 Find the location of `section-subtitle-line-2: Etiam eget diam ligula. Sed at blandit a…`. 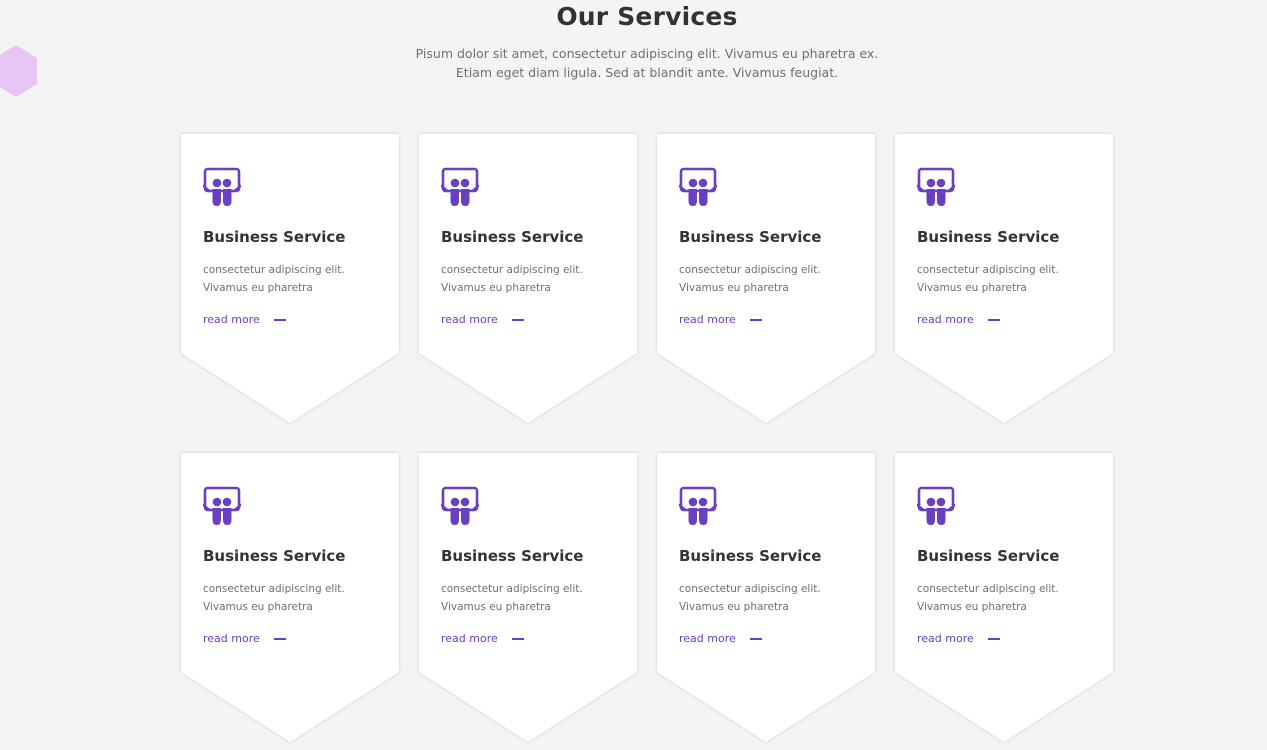

section-subtitle-line-2: Etiam eget diam ligula. Sed at blandit a… is located at coordinates (647, 72).